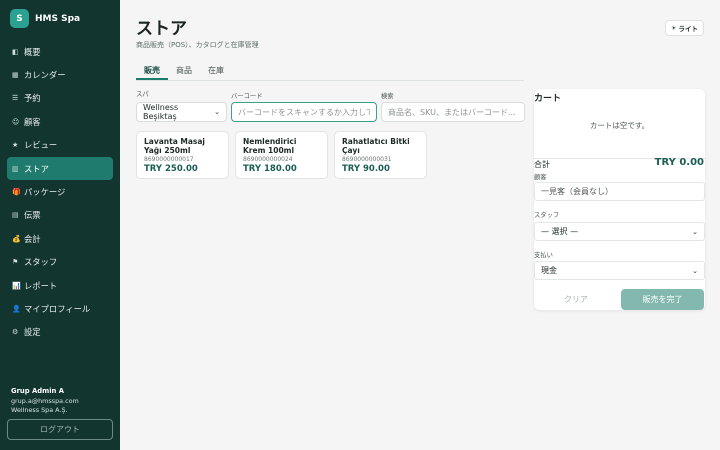  Describe the element at coordinates (60, 332) in the screenshot. I see `sidebar-item-settings: ⚙ 設定` at that location.